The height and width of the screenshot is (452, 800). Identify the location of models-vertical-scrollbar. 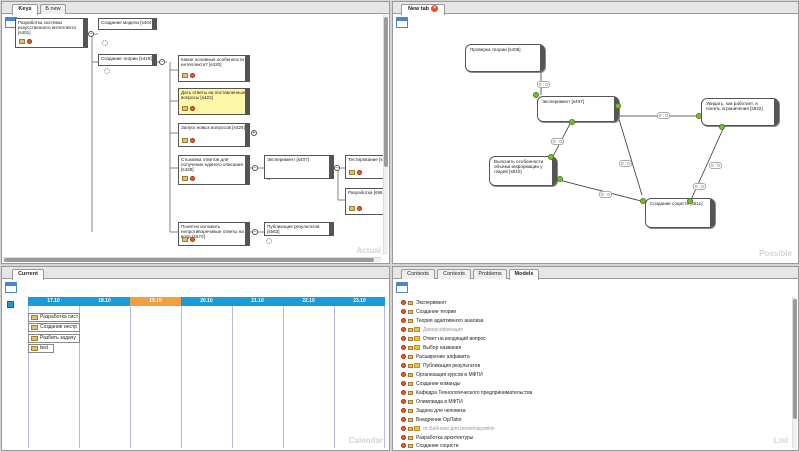
(794, 372).